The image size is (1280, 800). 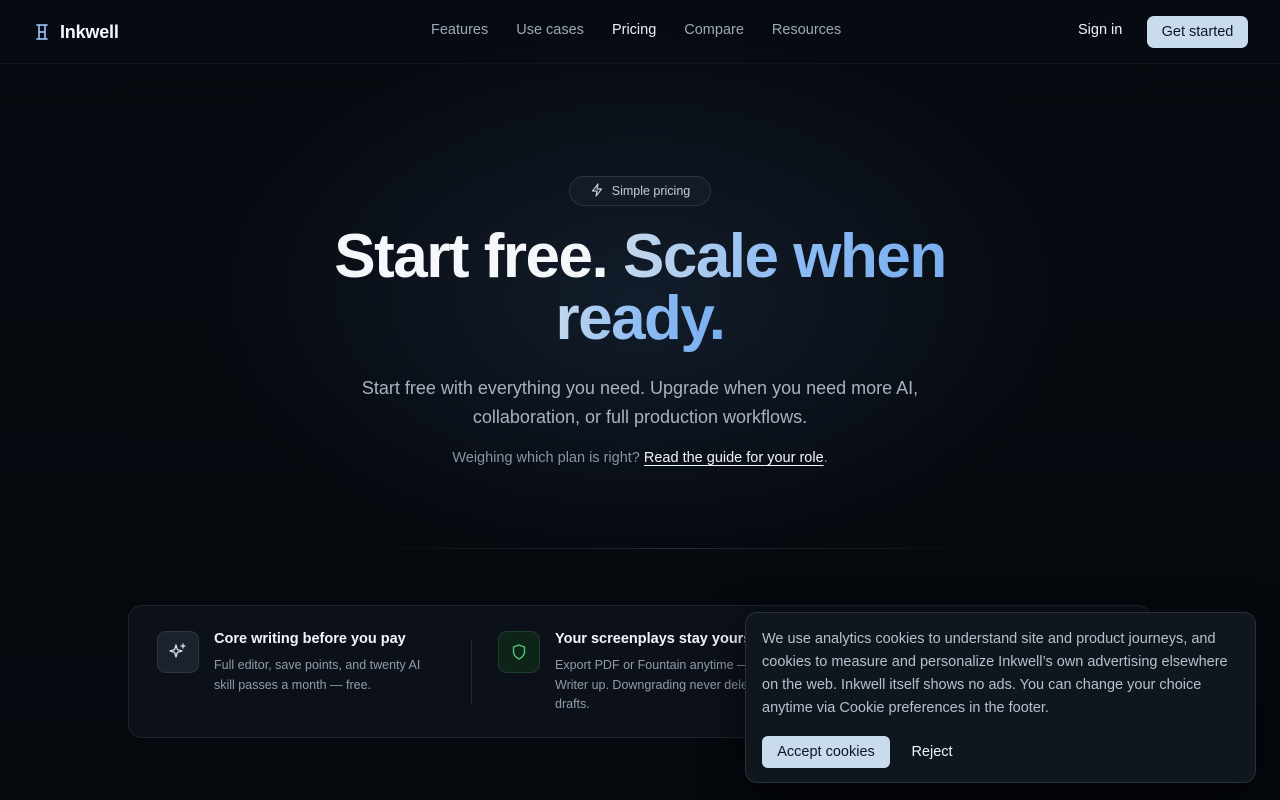 What do you see at coordinates (672, 548) in the screenshot?
I see `section-divider` at bounding box center [672, 548].